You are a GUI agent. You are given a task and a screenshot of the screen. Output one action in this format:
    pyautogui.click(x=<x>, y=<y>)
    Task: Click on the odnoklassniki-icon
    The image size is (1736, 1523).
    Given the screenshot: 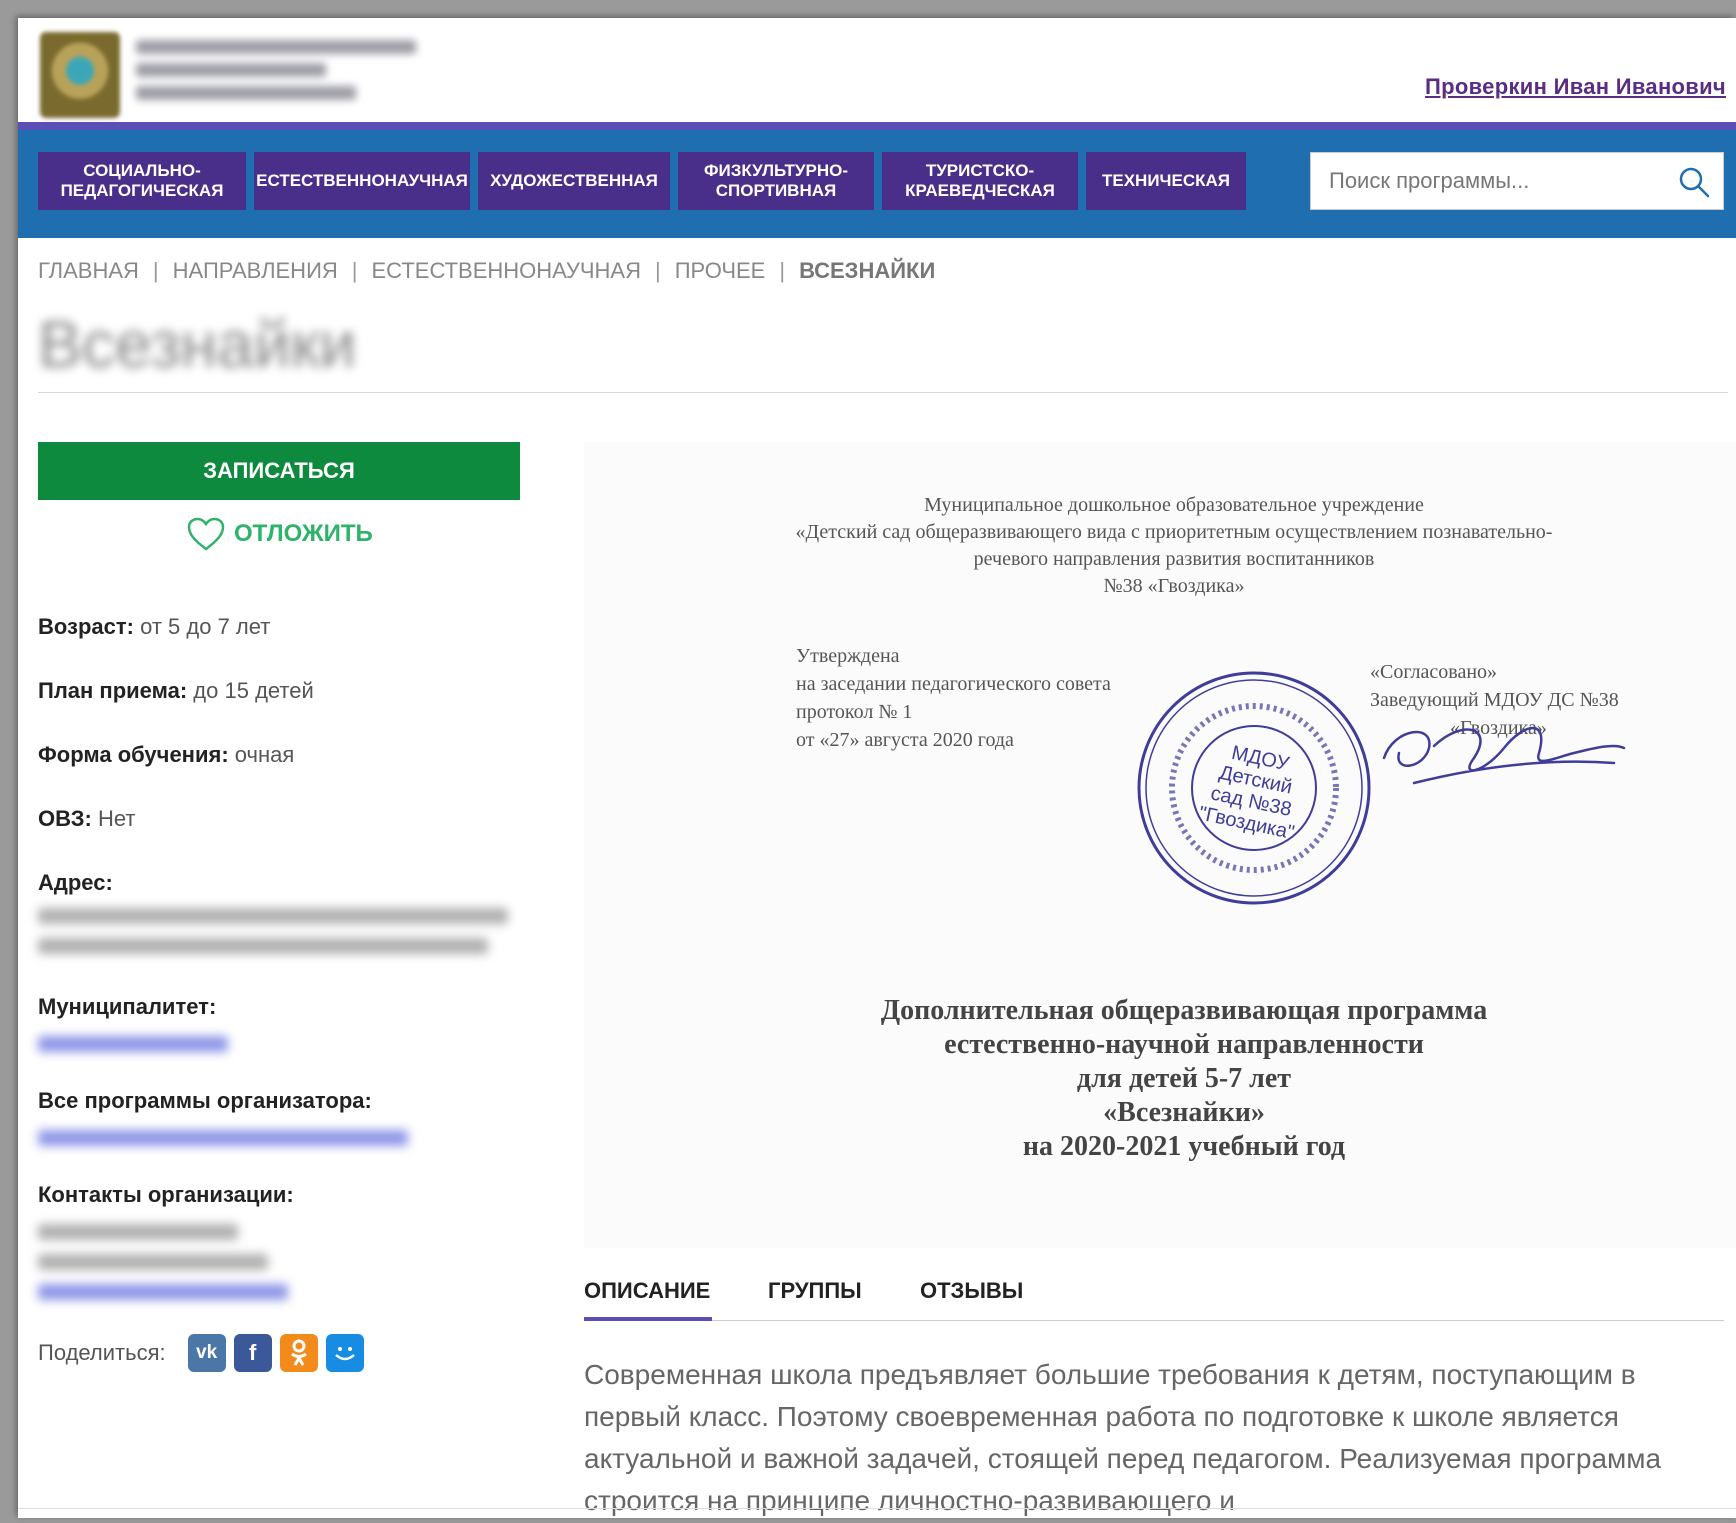 What is the action you would take?
    pyautogui.click(x=298, y=1353)
    